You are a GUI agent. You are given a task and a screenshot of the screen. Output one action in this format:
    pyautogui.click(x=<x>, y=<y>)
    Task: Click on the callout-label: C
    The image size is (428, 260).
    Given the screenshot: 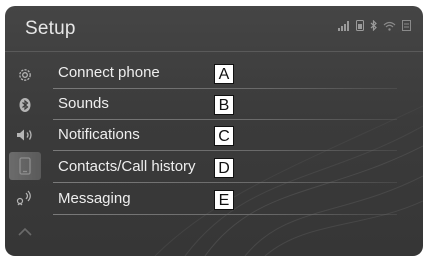 What is the action you would take?
    pyautogui.click(x=224, y=136)
    